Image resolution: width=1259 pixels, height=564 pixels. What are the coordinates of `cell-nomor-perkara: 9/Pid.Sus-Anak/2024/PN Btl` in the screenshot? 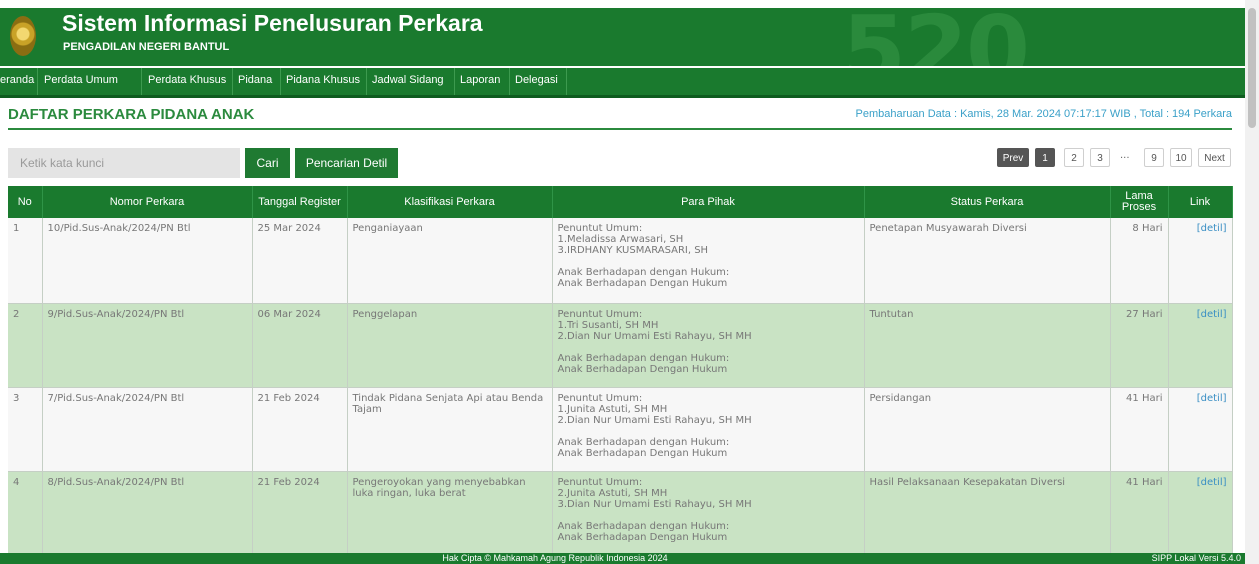 It's located at (147, 345).